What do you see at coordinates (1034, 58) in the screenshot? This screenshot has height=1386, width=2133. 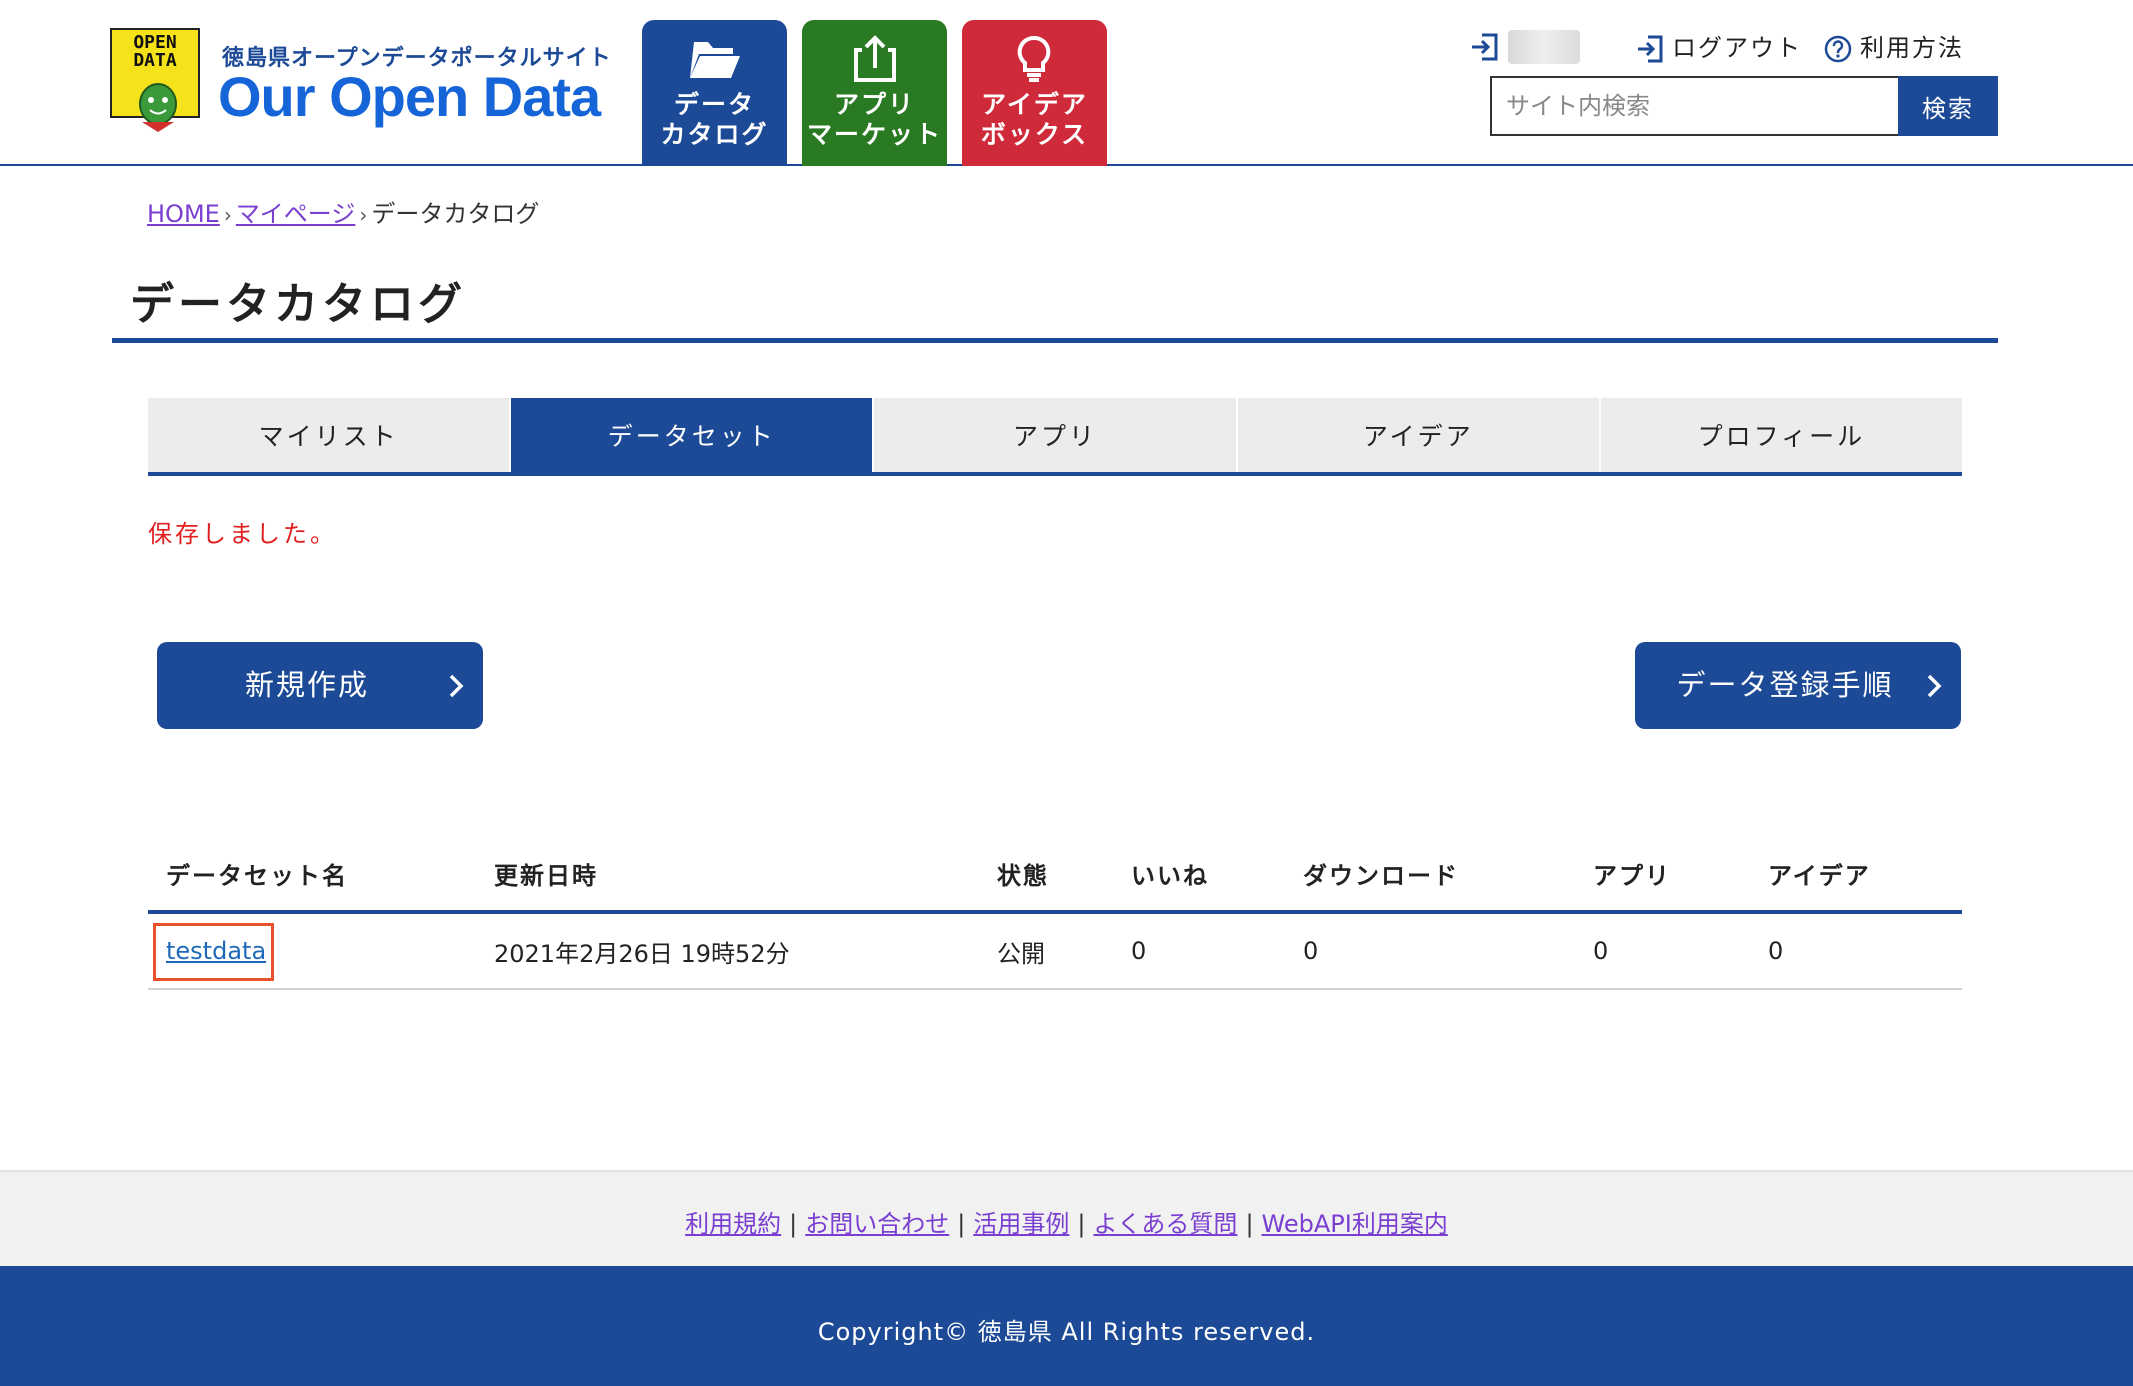 I see `lightbulb-icon` at bounding box center [1034, 58].